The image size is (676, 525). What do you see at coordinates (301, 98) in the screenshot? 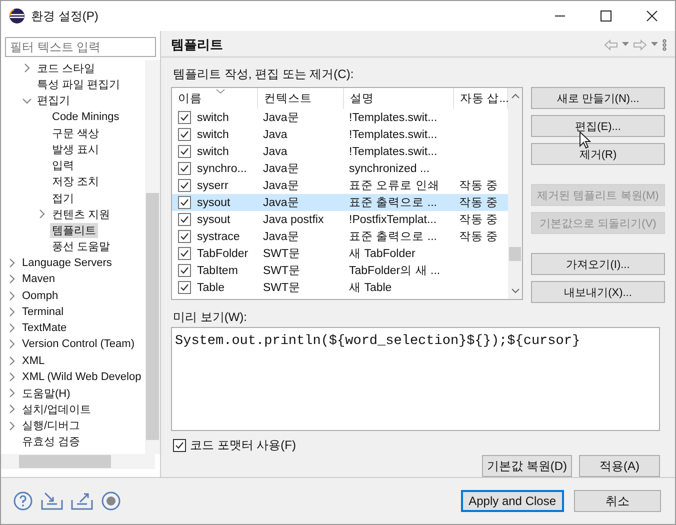
I see `column-header: 컨텍스트` at bounding box center [301, 98].